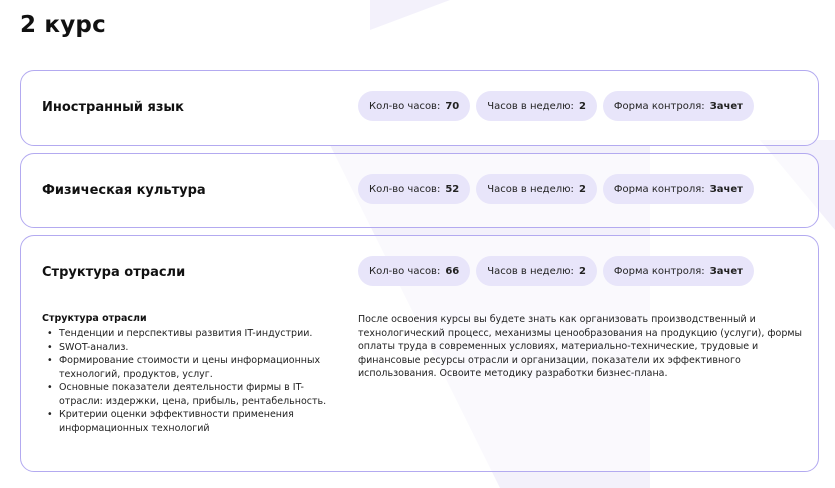 Image resolution: width=835 pixels, height=488 pixels. Describe the element at coordinates (94, 347) in the screenshot. I see `topic-text: SWOT-анализ.` at that location.